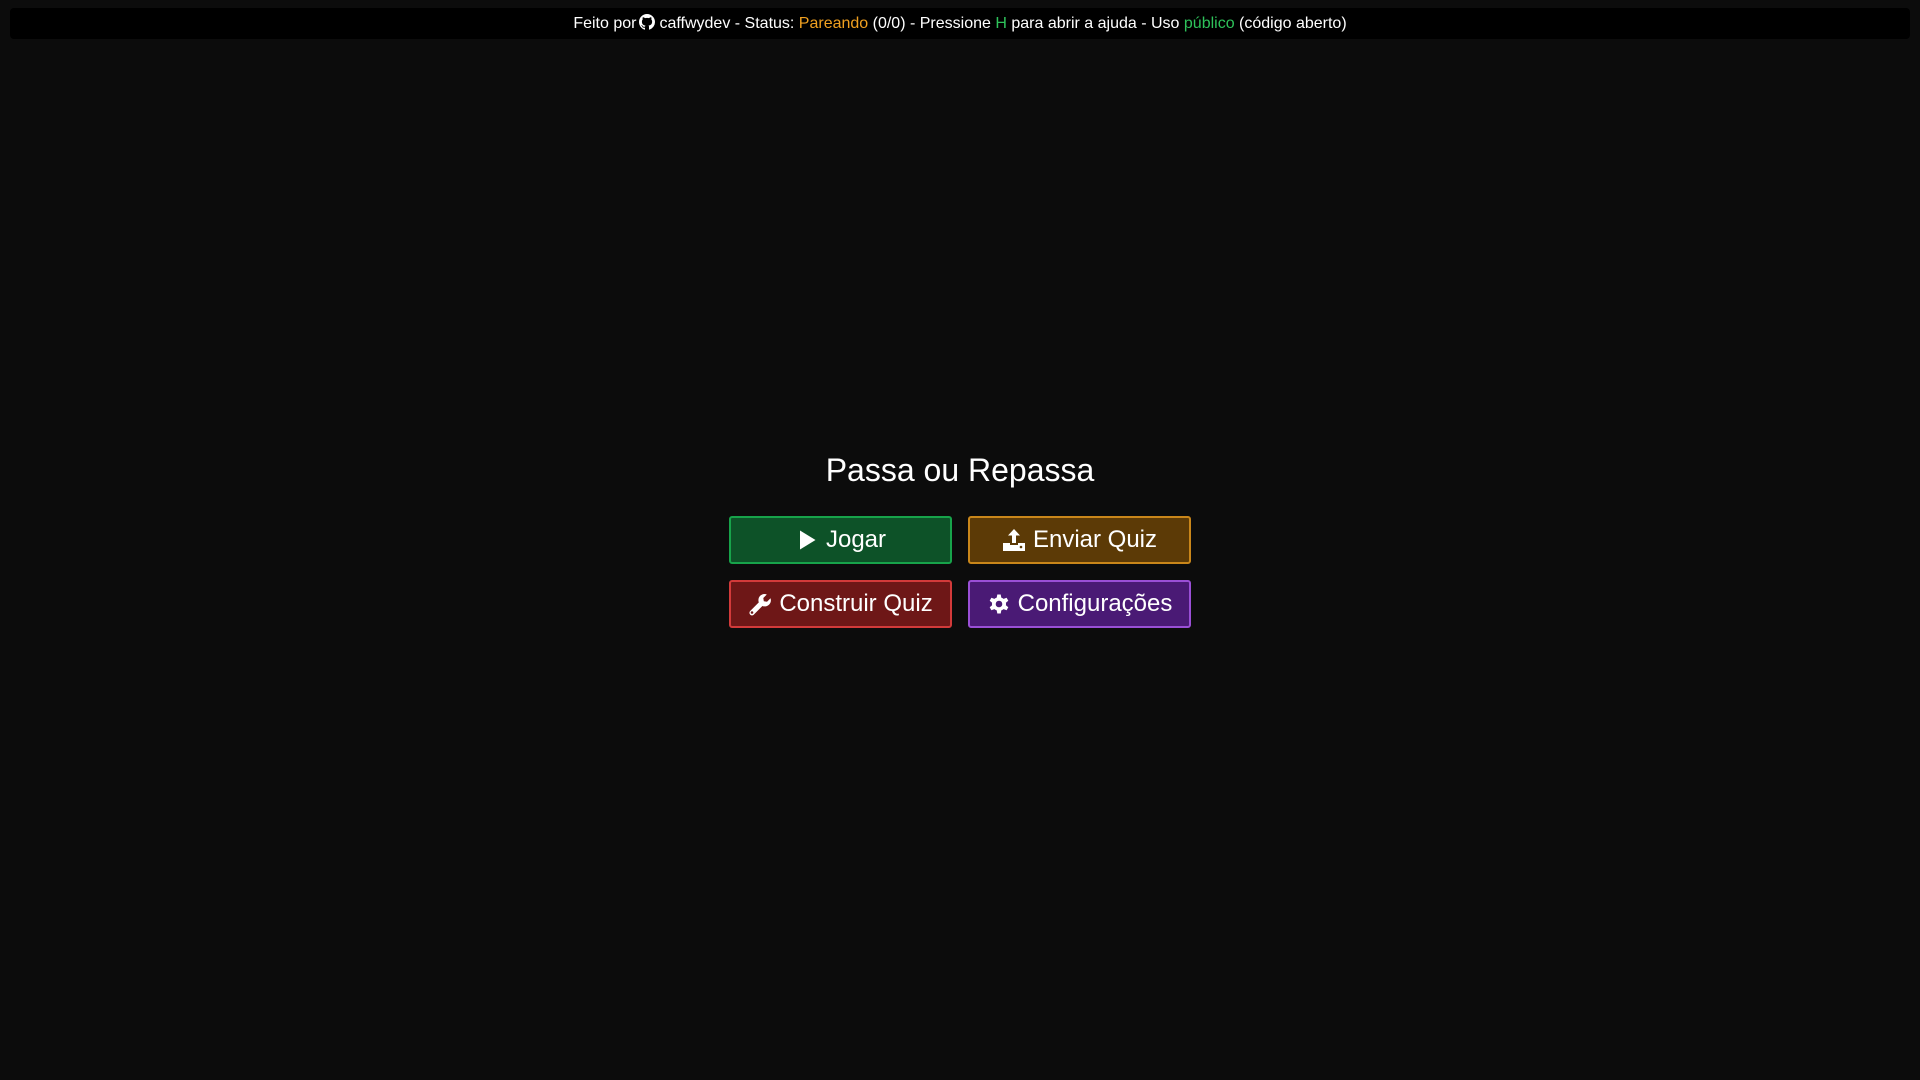 This screenshot has height=1080, width=1920. I want to click on help-text: para abrir a ajuda - Uso, so click(1095, 23).